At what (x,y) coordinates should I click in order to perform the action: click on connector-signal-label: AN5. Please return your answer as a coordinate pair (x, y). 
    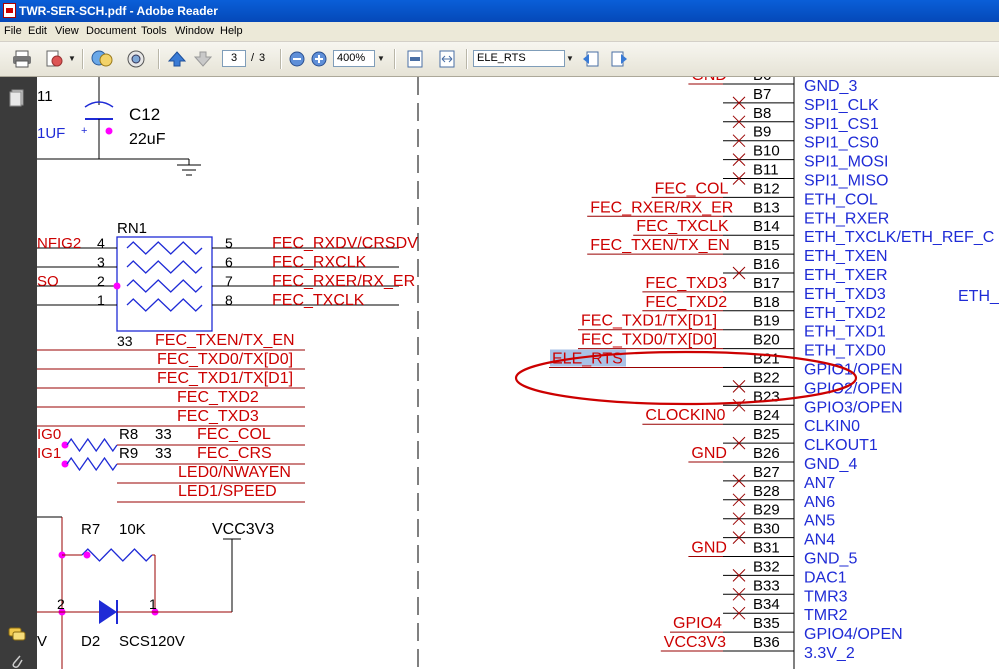
    Looking at the image, I should click on (819, 521).